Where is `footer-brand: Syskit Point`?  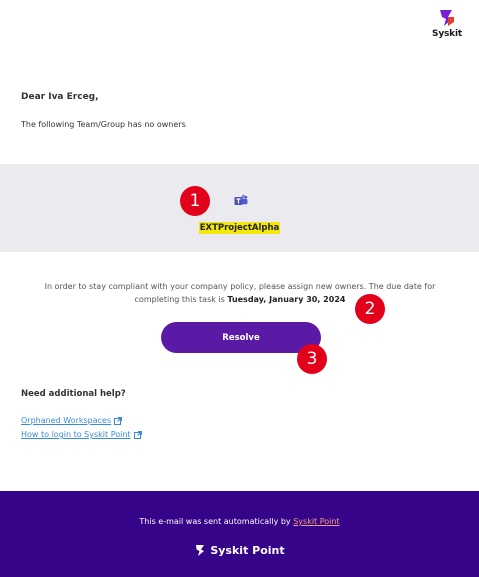 footer-brand: Syskit Point is located at coordinates (239, 550).